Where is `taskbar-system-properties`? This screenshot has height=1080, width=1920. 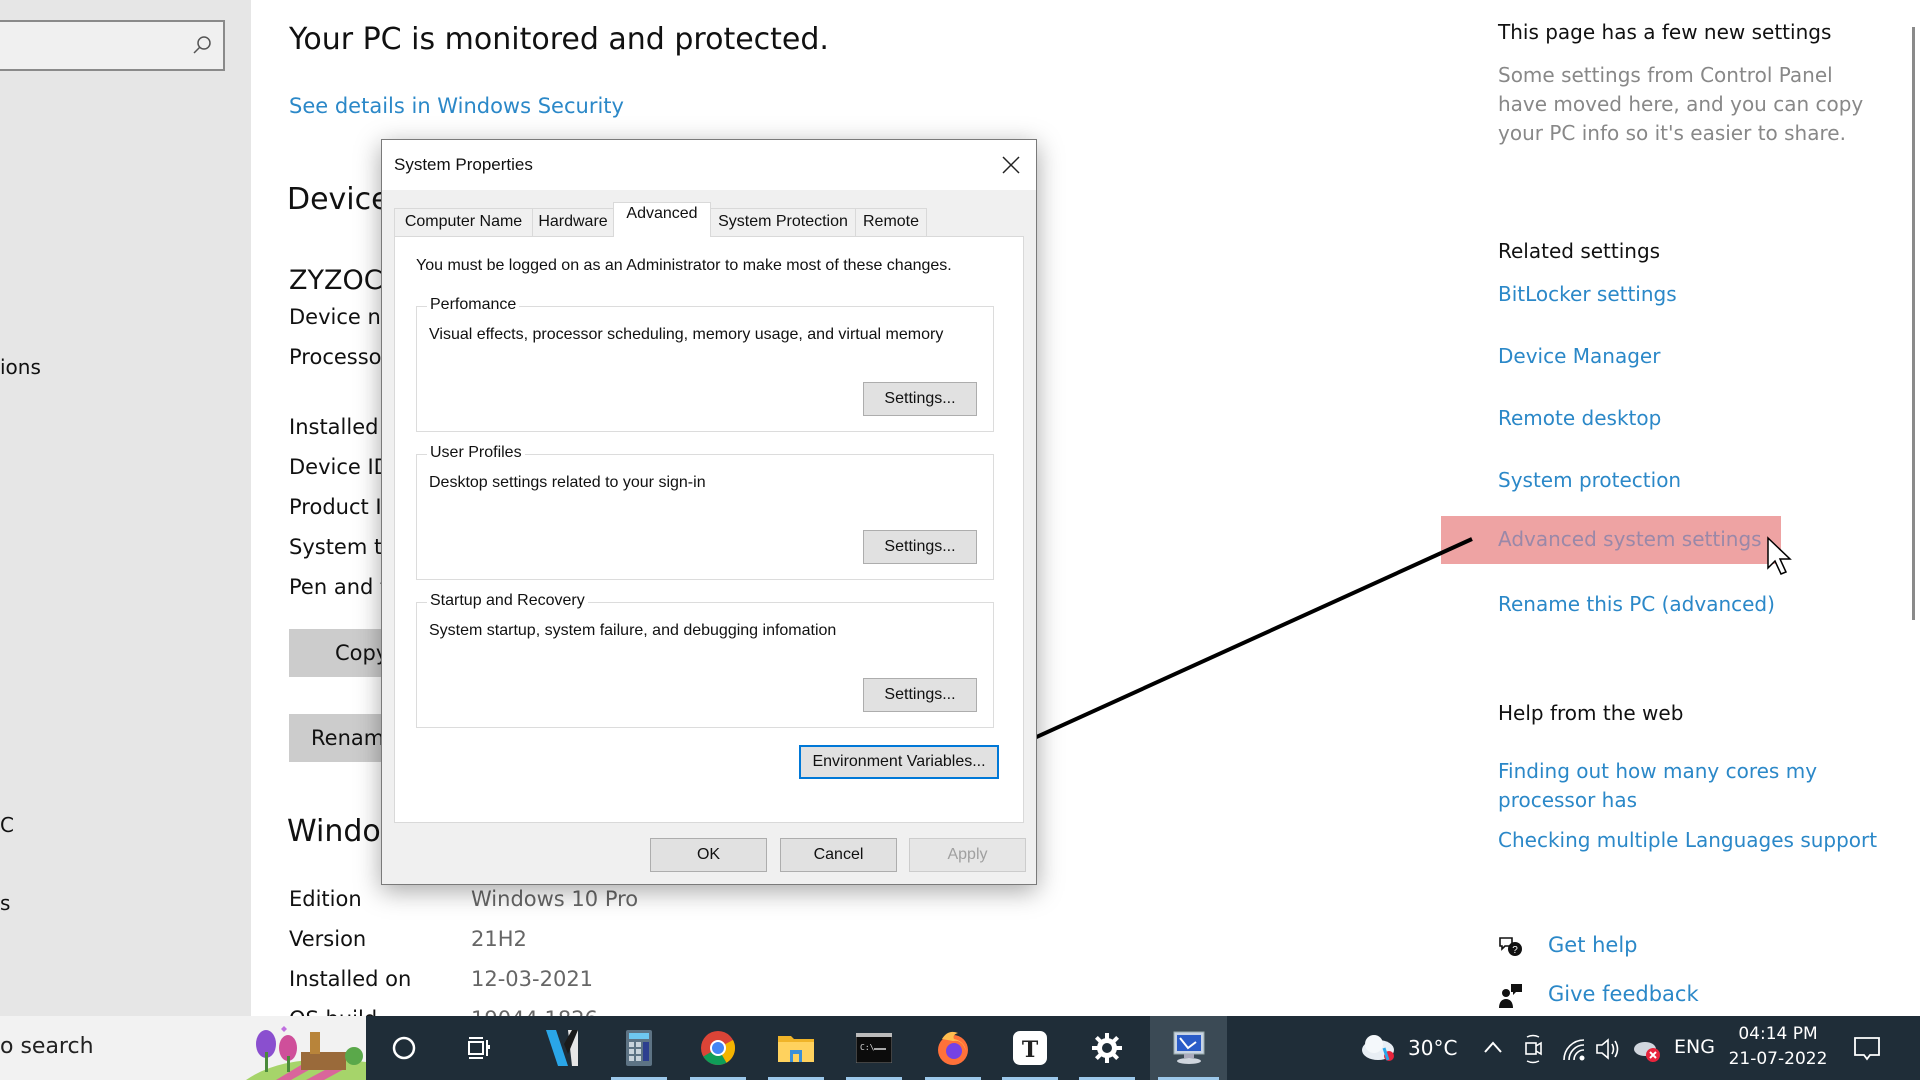 taskbar-system-properties is located at coordinates (1188, 1048).